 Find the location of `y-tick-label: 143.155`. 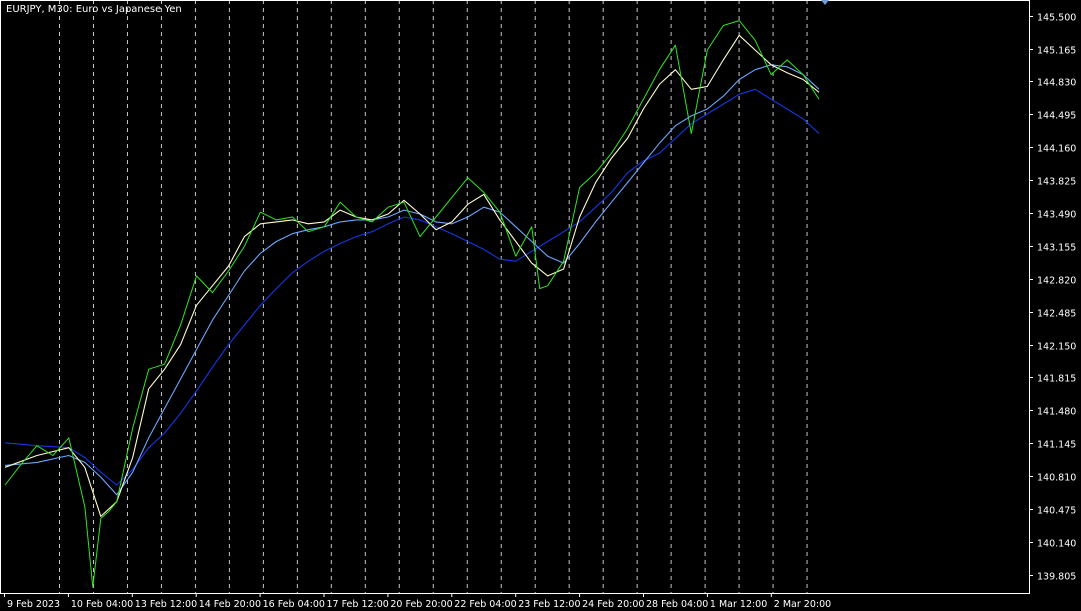

y-tick-label: 143.155 is located at coordinates (1056, 248).